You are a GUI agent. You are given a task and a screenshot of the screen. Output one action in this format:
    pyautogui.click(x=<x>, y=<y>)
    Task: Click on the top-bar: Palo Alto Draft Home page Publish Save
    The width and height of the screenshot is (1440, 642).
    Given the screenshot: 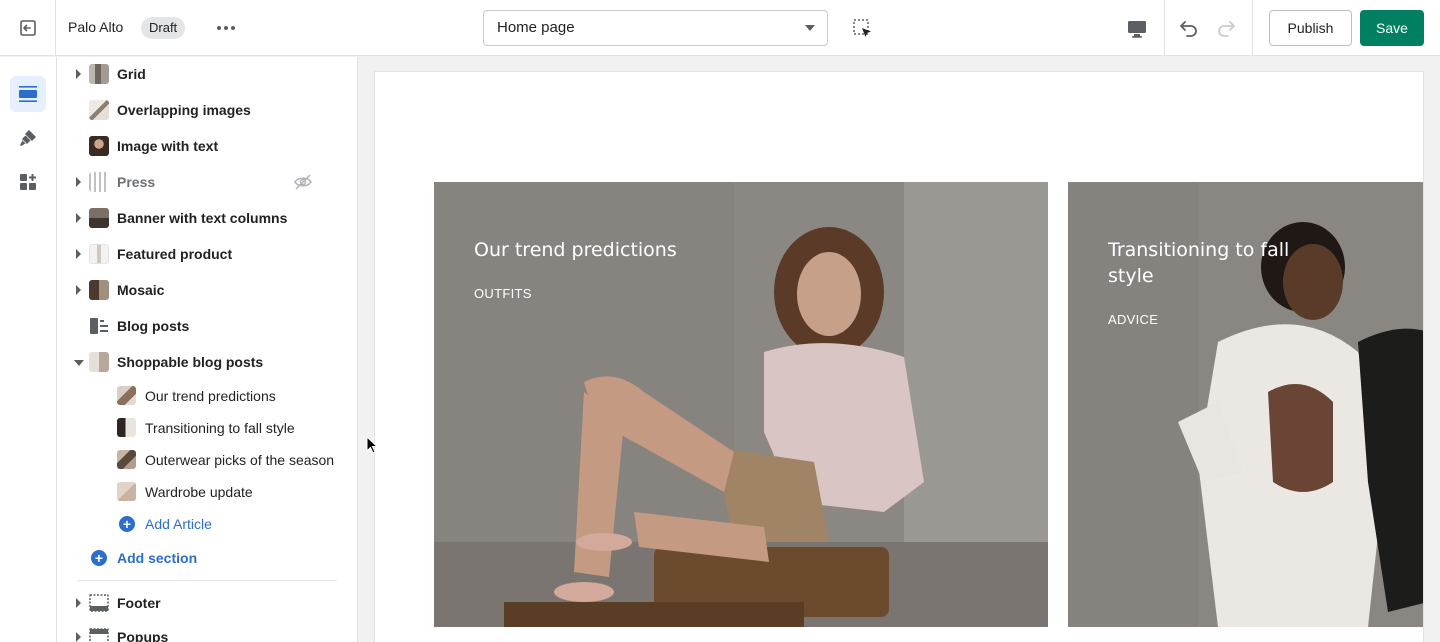 What is the action you would take?
    pyautogui.click(x=720, y=28)
    